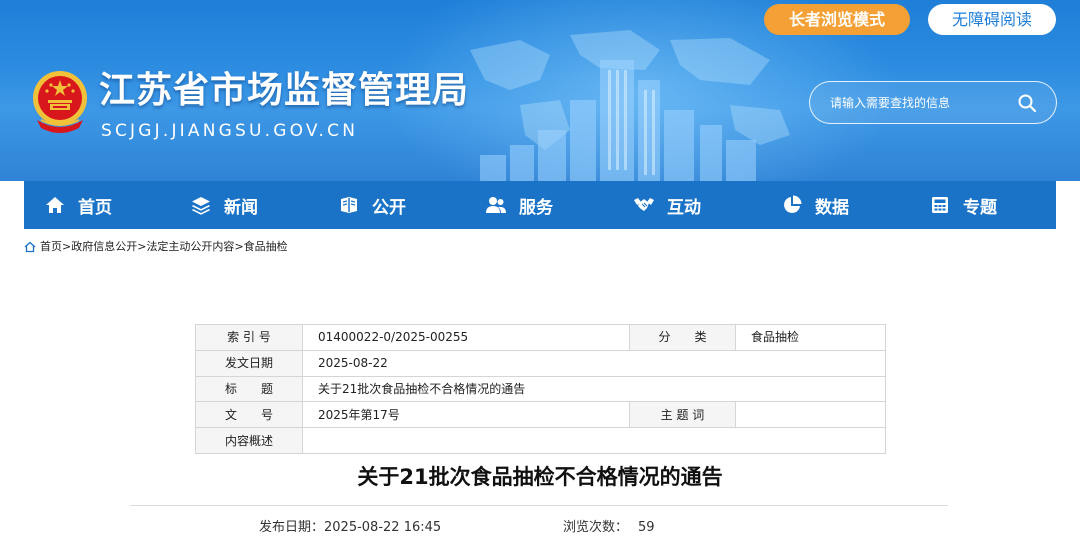  Describe the element at coordinates (980, 207) in the screenshot. I see `nav-item-label: 专题` at that location.